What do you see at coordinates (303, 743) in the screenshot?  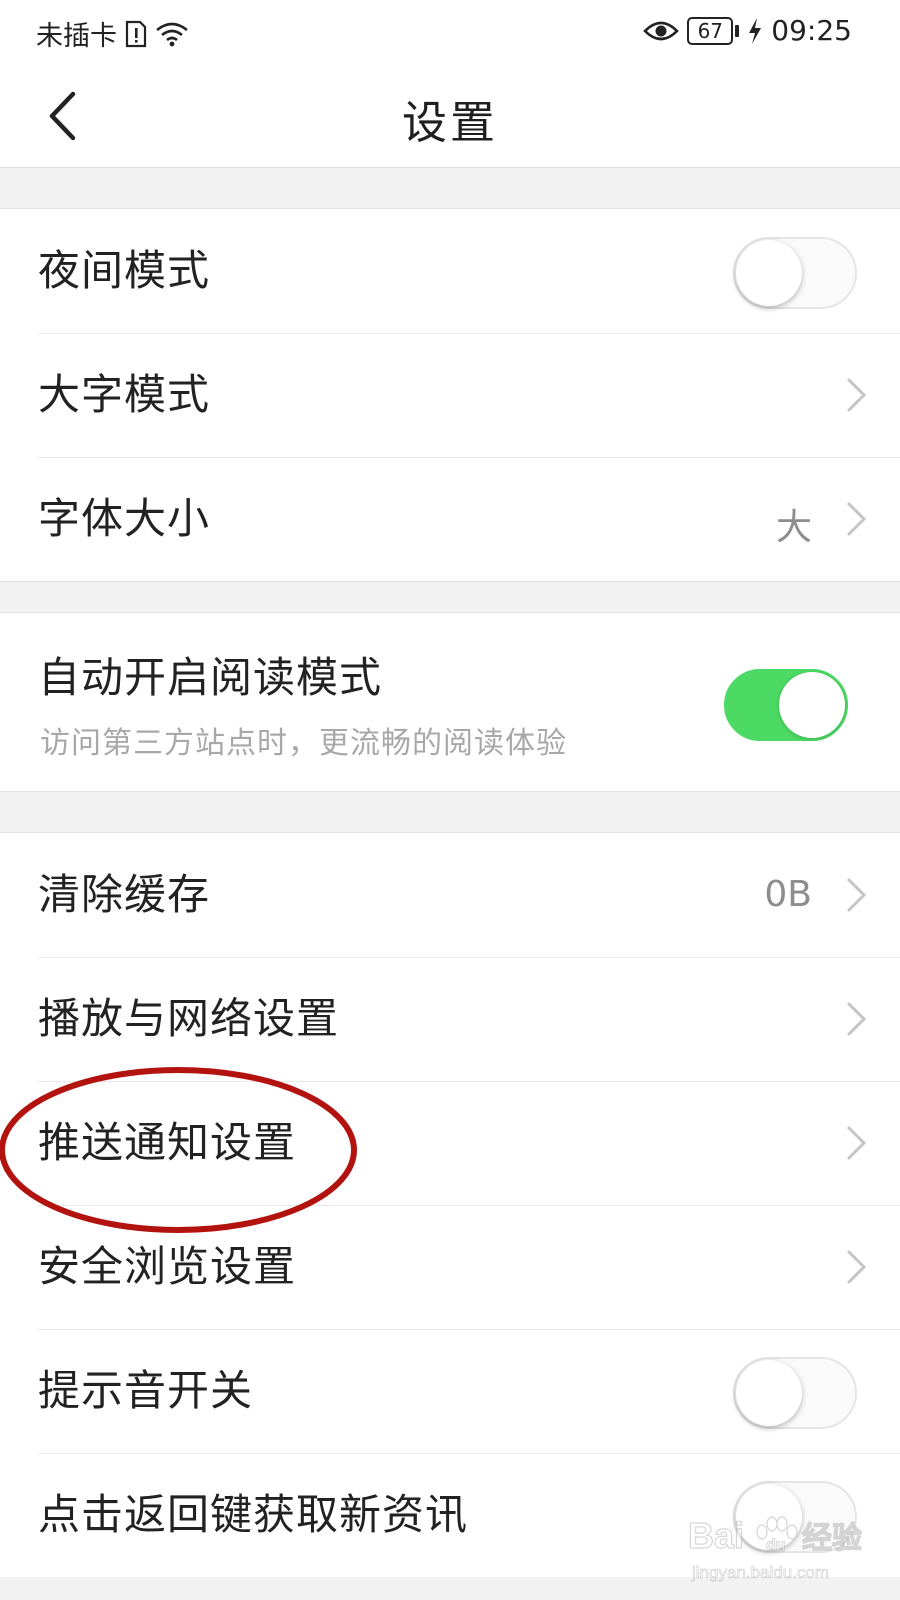 I see `auto-reading-mode-description: 访问第三方站点时，更流畅的阅读体验` at bounding box center [303, 743].